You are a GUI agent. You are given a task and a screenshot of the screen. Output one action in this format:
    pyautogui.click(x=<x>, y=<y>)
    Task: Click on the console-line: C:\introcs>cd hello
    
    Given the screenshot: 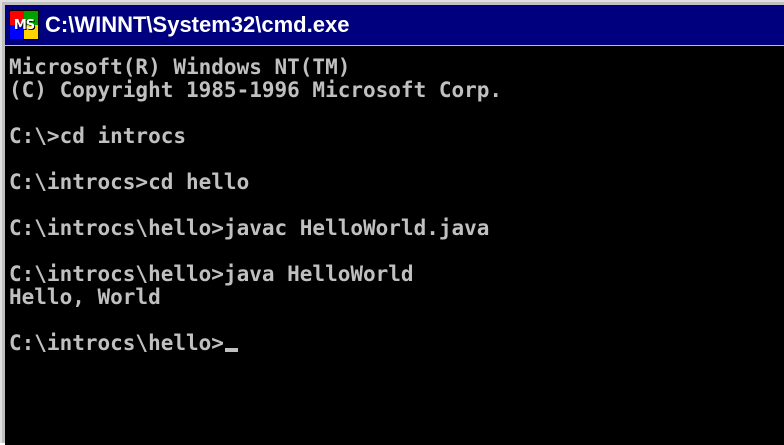 What is the action you would take?
    pyautogui.click(x=129, y=182)
    